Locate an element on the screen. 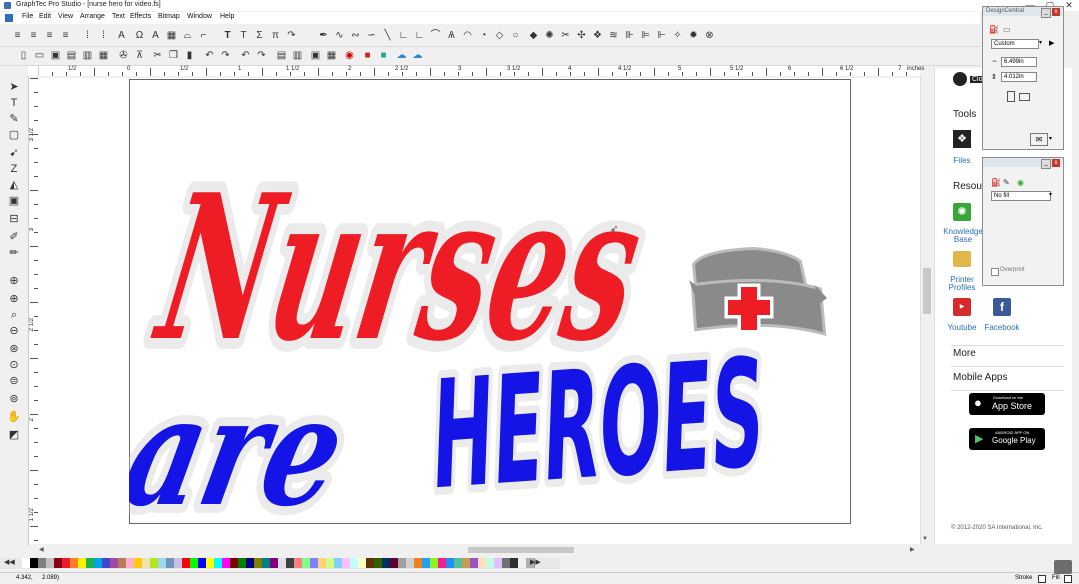 The height and width of the screenshot is (584, 1079). text-grid-icon: ▦ is located at coordinates (171, 35).